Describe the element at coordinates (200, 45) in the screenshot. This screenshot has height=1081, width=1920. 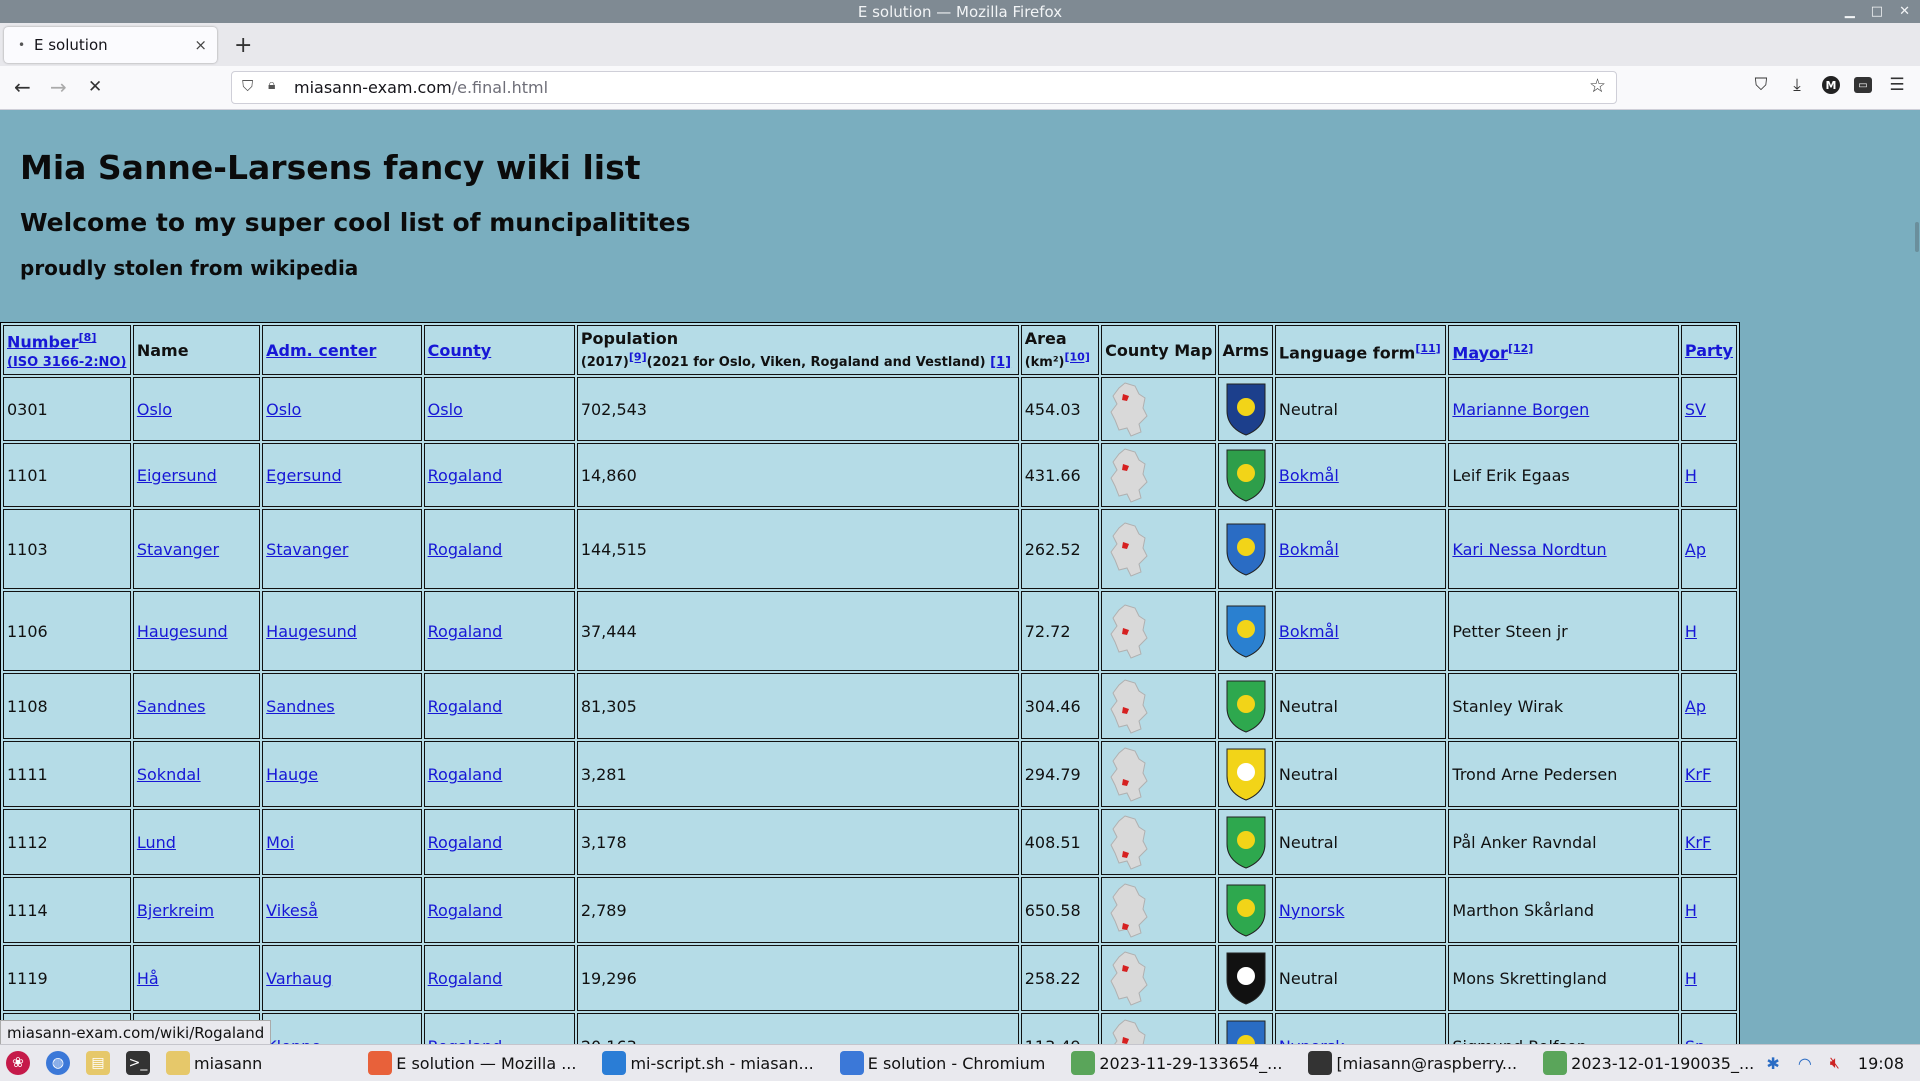
I see `tab-close-icon: ×` at that location.